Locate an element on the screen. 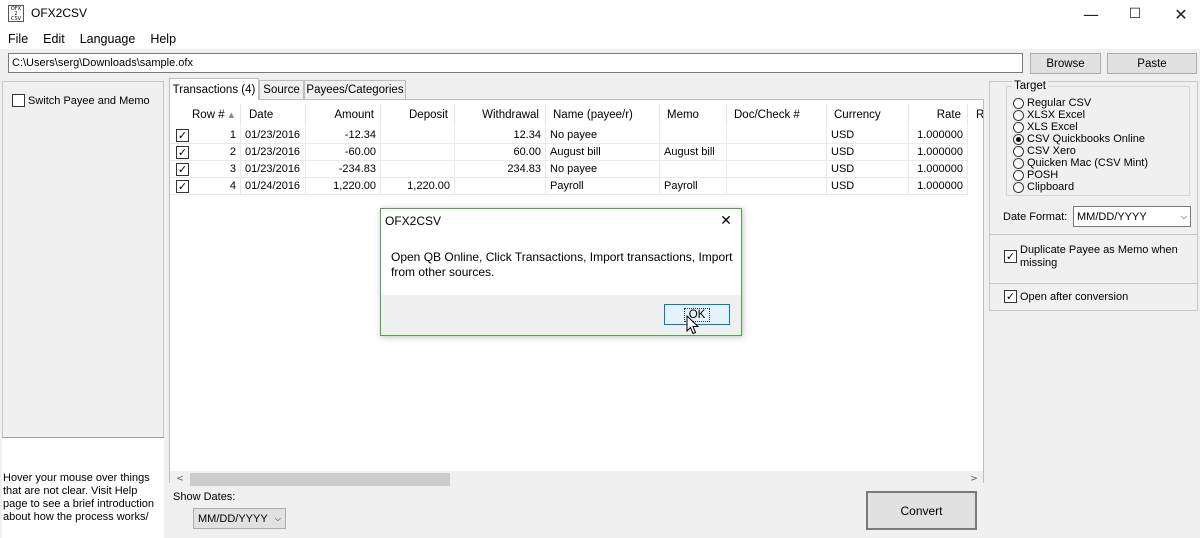  column-header-memo: Memo is located at coordinates (693, 115).